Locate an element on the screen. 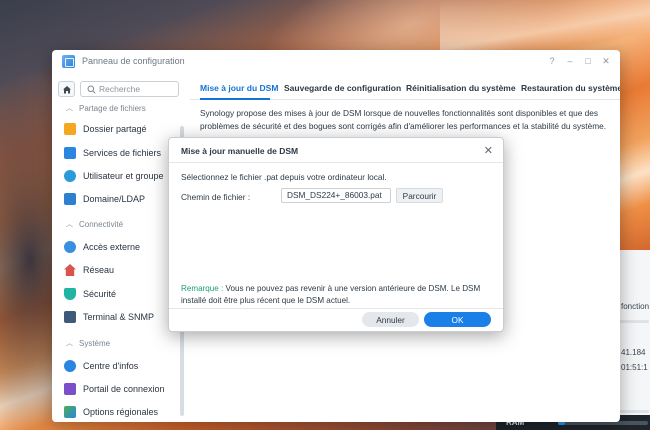 Image resolution: width=650 pixels, height=430 pixels. sidebar-item-file-services: Services de fichiers is located at coordinates (112, 153).